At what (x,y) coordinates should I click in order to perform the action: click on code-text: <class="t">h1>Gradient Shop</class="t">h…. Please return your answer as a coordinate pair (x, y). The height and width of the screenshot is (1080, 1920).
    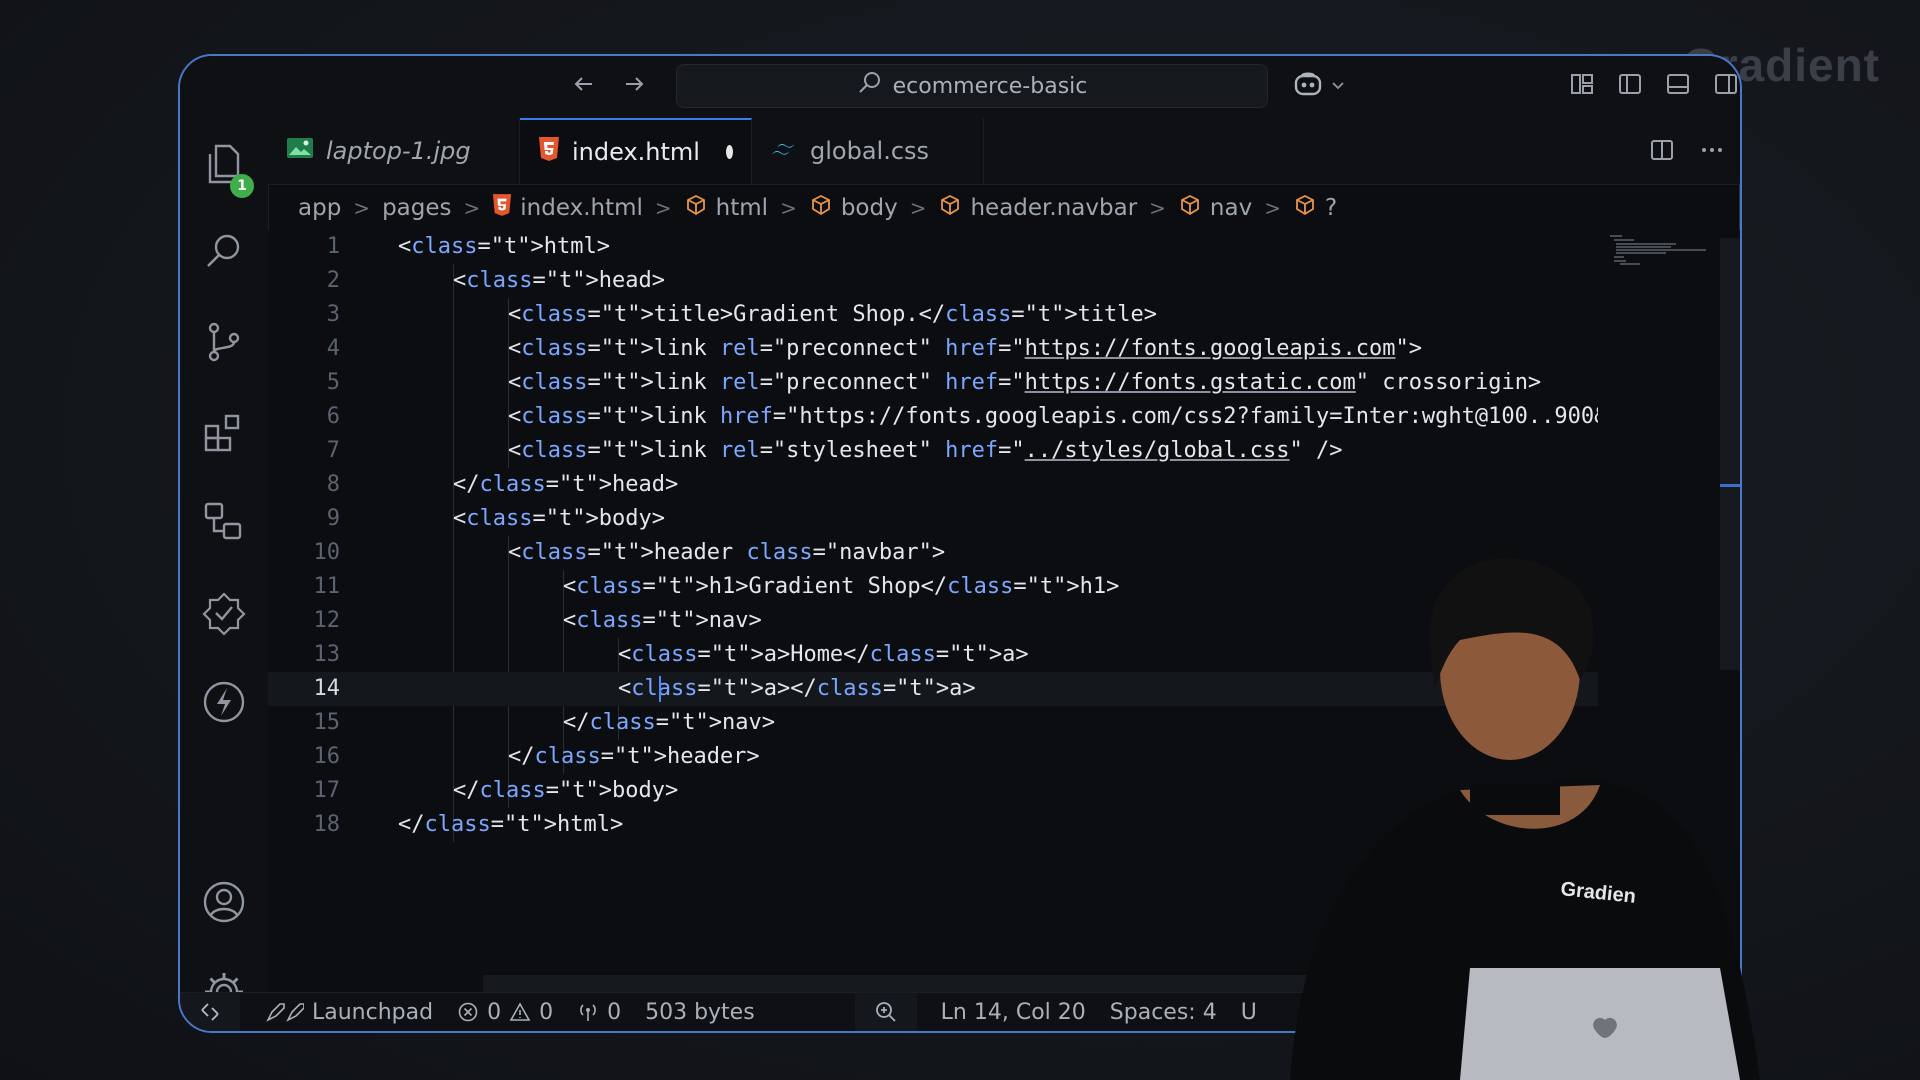
    Looking at the image, I should click on (841, 586).